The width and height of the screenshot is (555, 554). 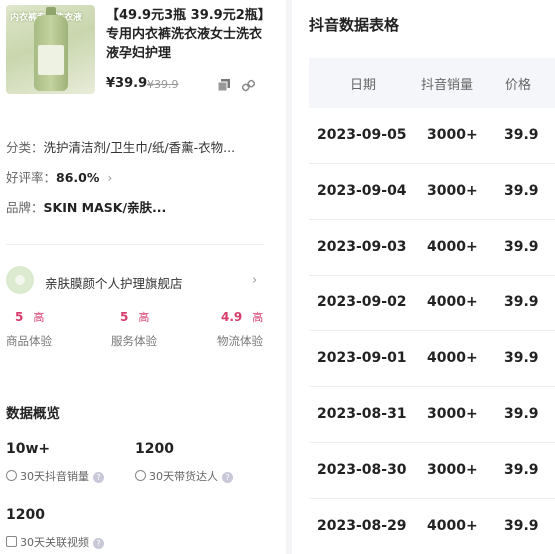 I want to click on rating-chevron-icon: ›, so click(x=109, y=177).